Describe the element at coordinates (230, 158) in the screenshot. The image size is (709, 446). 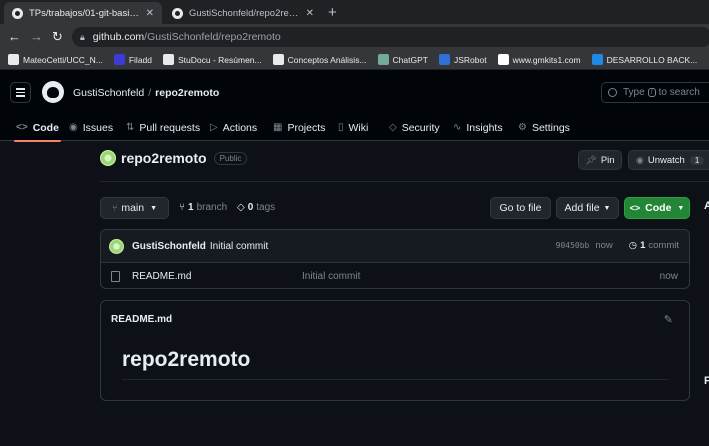
I see `visibility-badge: Public` at that location.